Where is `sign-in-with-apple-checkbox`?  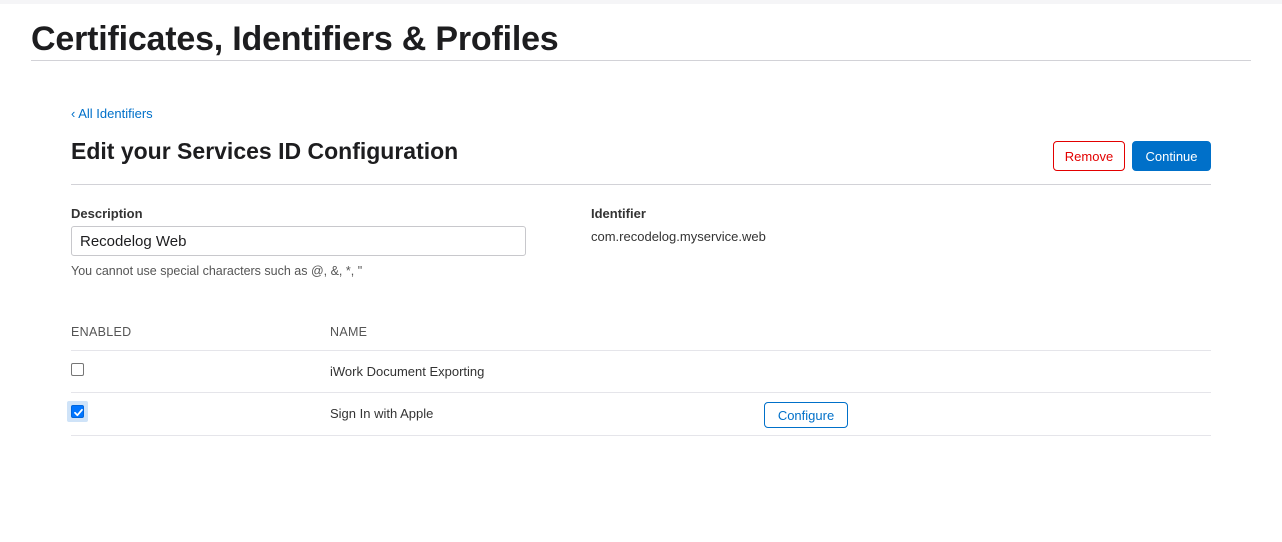 sign-in-with-apple-checkbox is located at coordinates (77, 411).